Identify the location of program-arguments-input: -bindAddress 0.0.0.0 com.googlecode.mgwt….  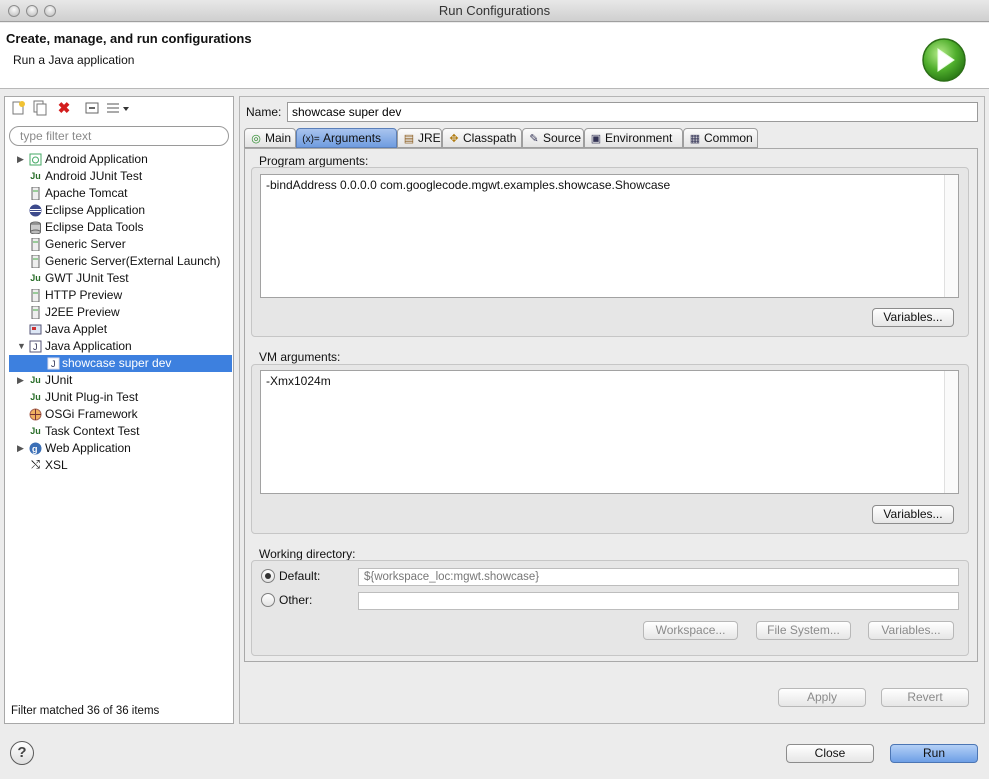
(609, 236).